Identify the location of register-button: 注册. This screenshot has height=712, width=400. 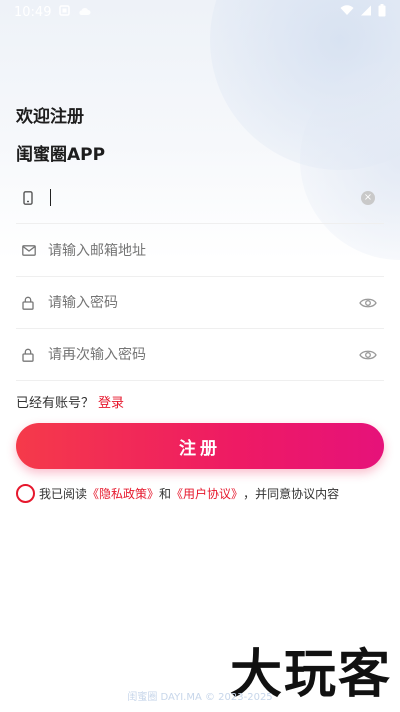
(200, 446).